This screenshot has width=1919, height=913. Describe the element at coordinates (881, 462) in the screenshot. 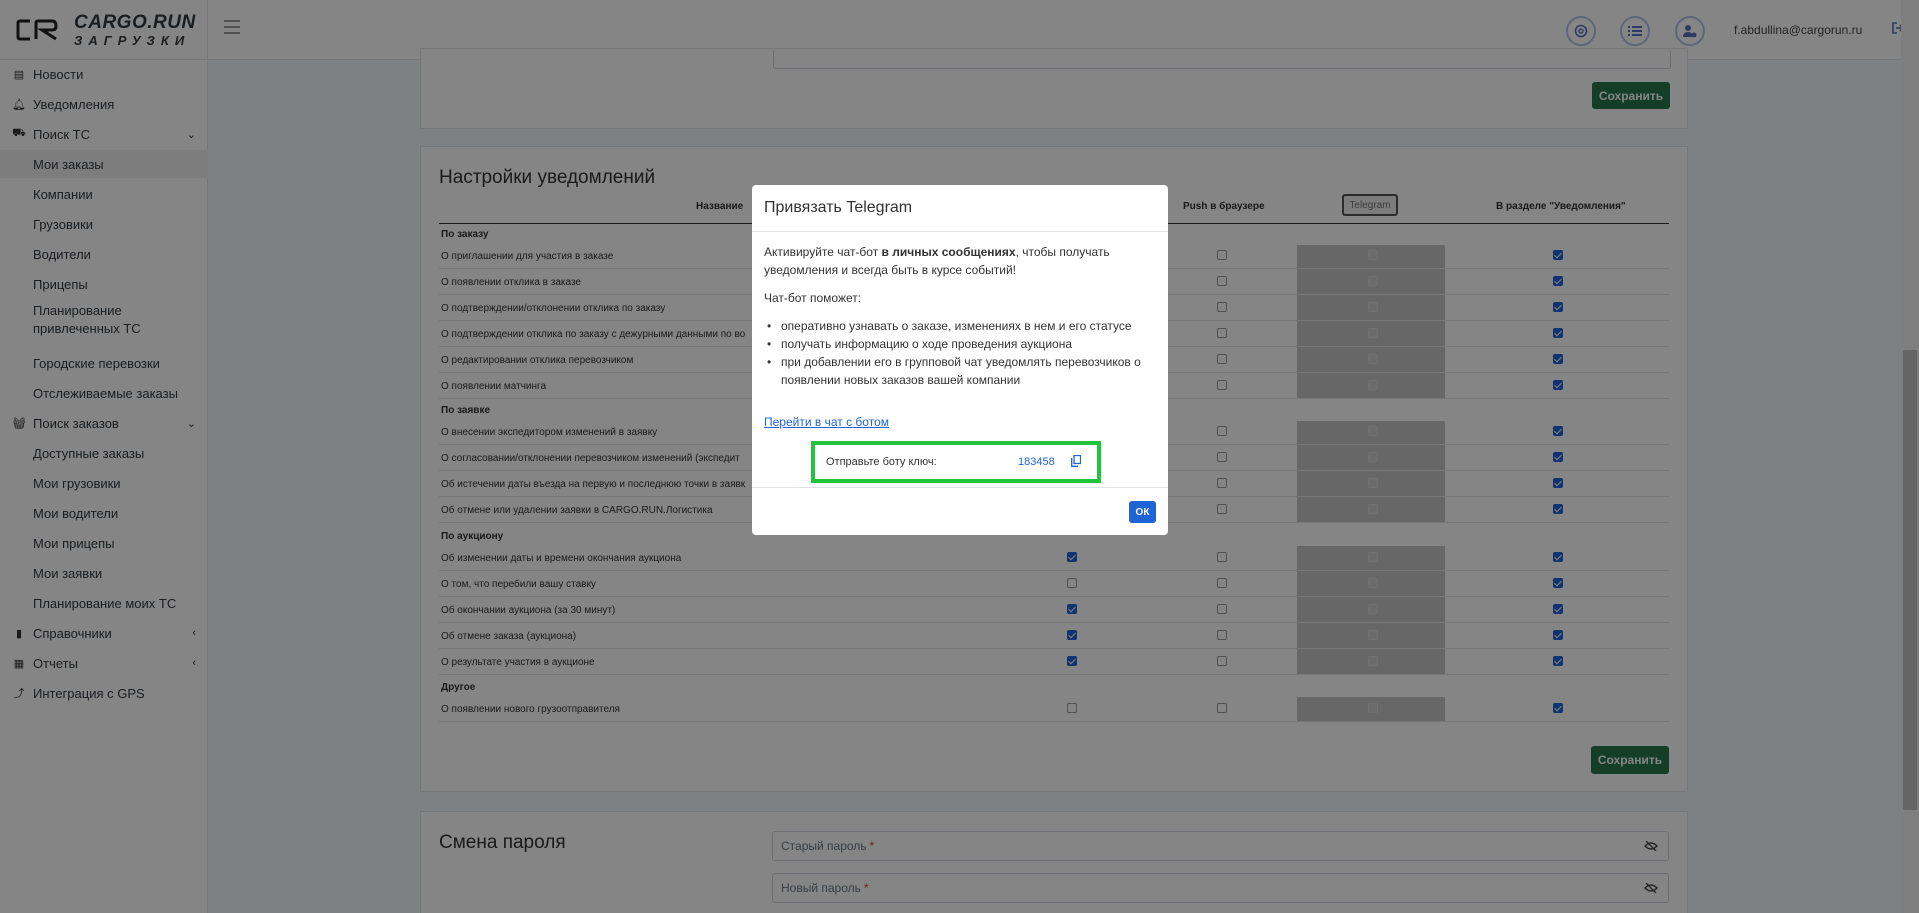

I see `key-label: Отправьте боту ключ:` at that location.